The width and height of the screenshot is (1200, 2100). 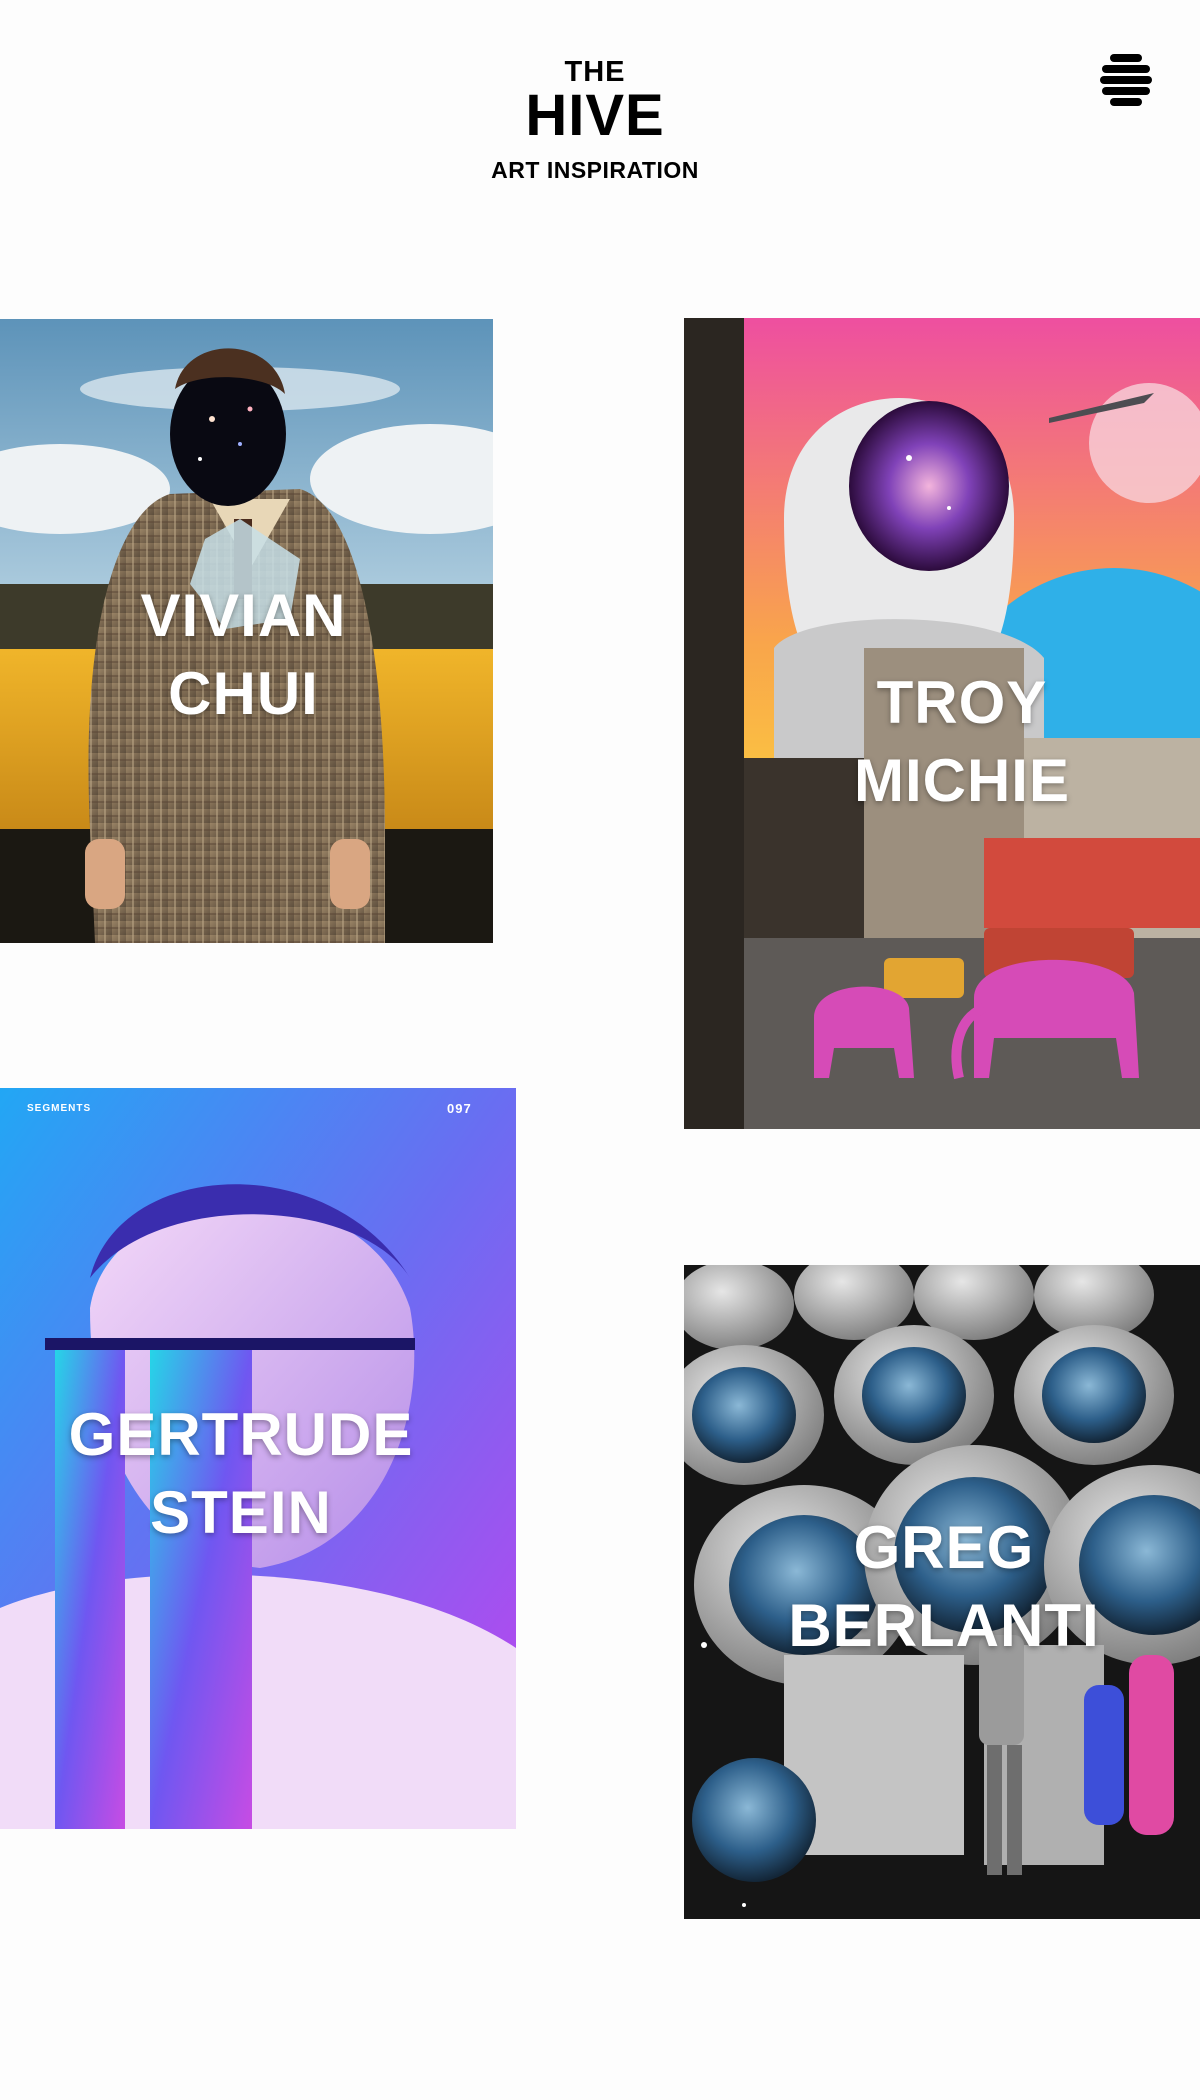 I want to click on menu-button, so click(x=1126, y=81).